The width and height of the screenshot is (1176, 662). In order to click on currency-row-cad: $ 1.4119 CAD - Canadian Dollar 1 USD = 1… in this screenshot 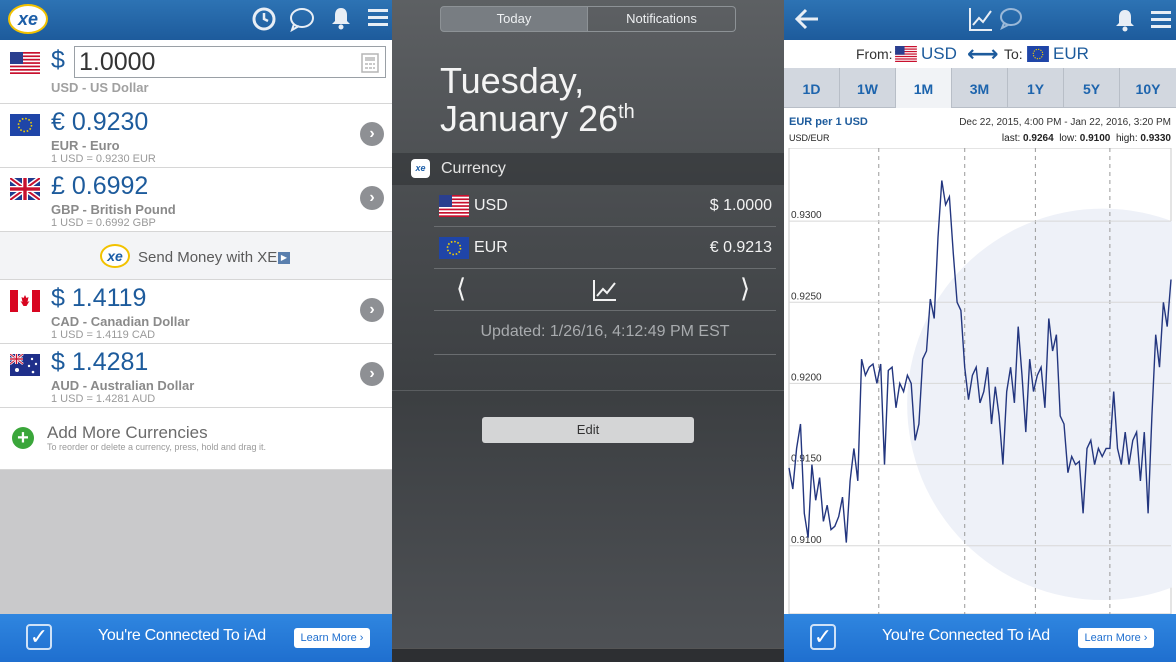, I will do `click(196, 312)`.